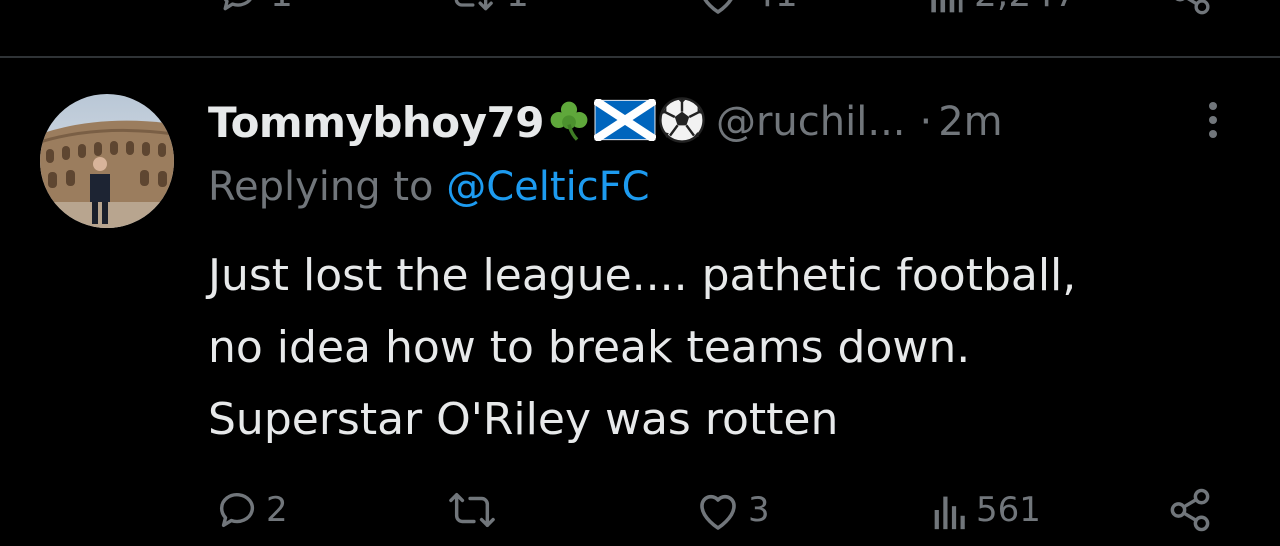 The height and width of the screenshot is (546, 1280). Describe the element at coordinates (746, 8) in the screenshot. I see `prev-like-button: 41` at that location.